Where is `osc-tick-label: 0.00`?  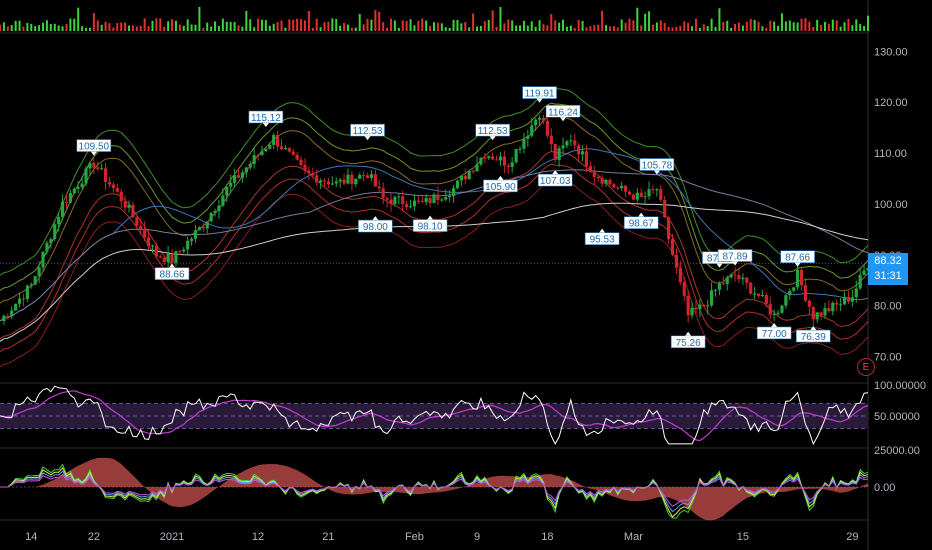 osc-tick-label: 0.00 is located at coordinates (884, 488).